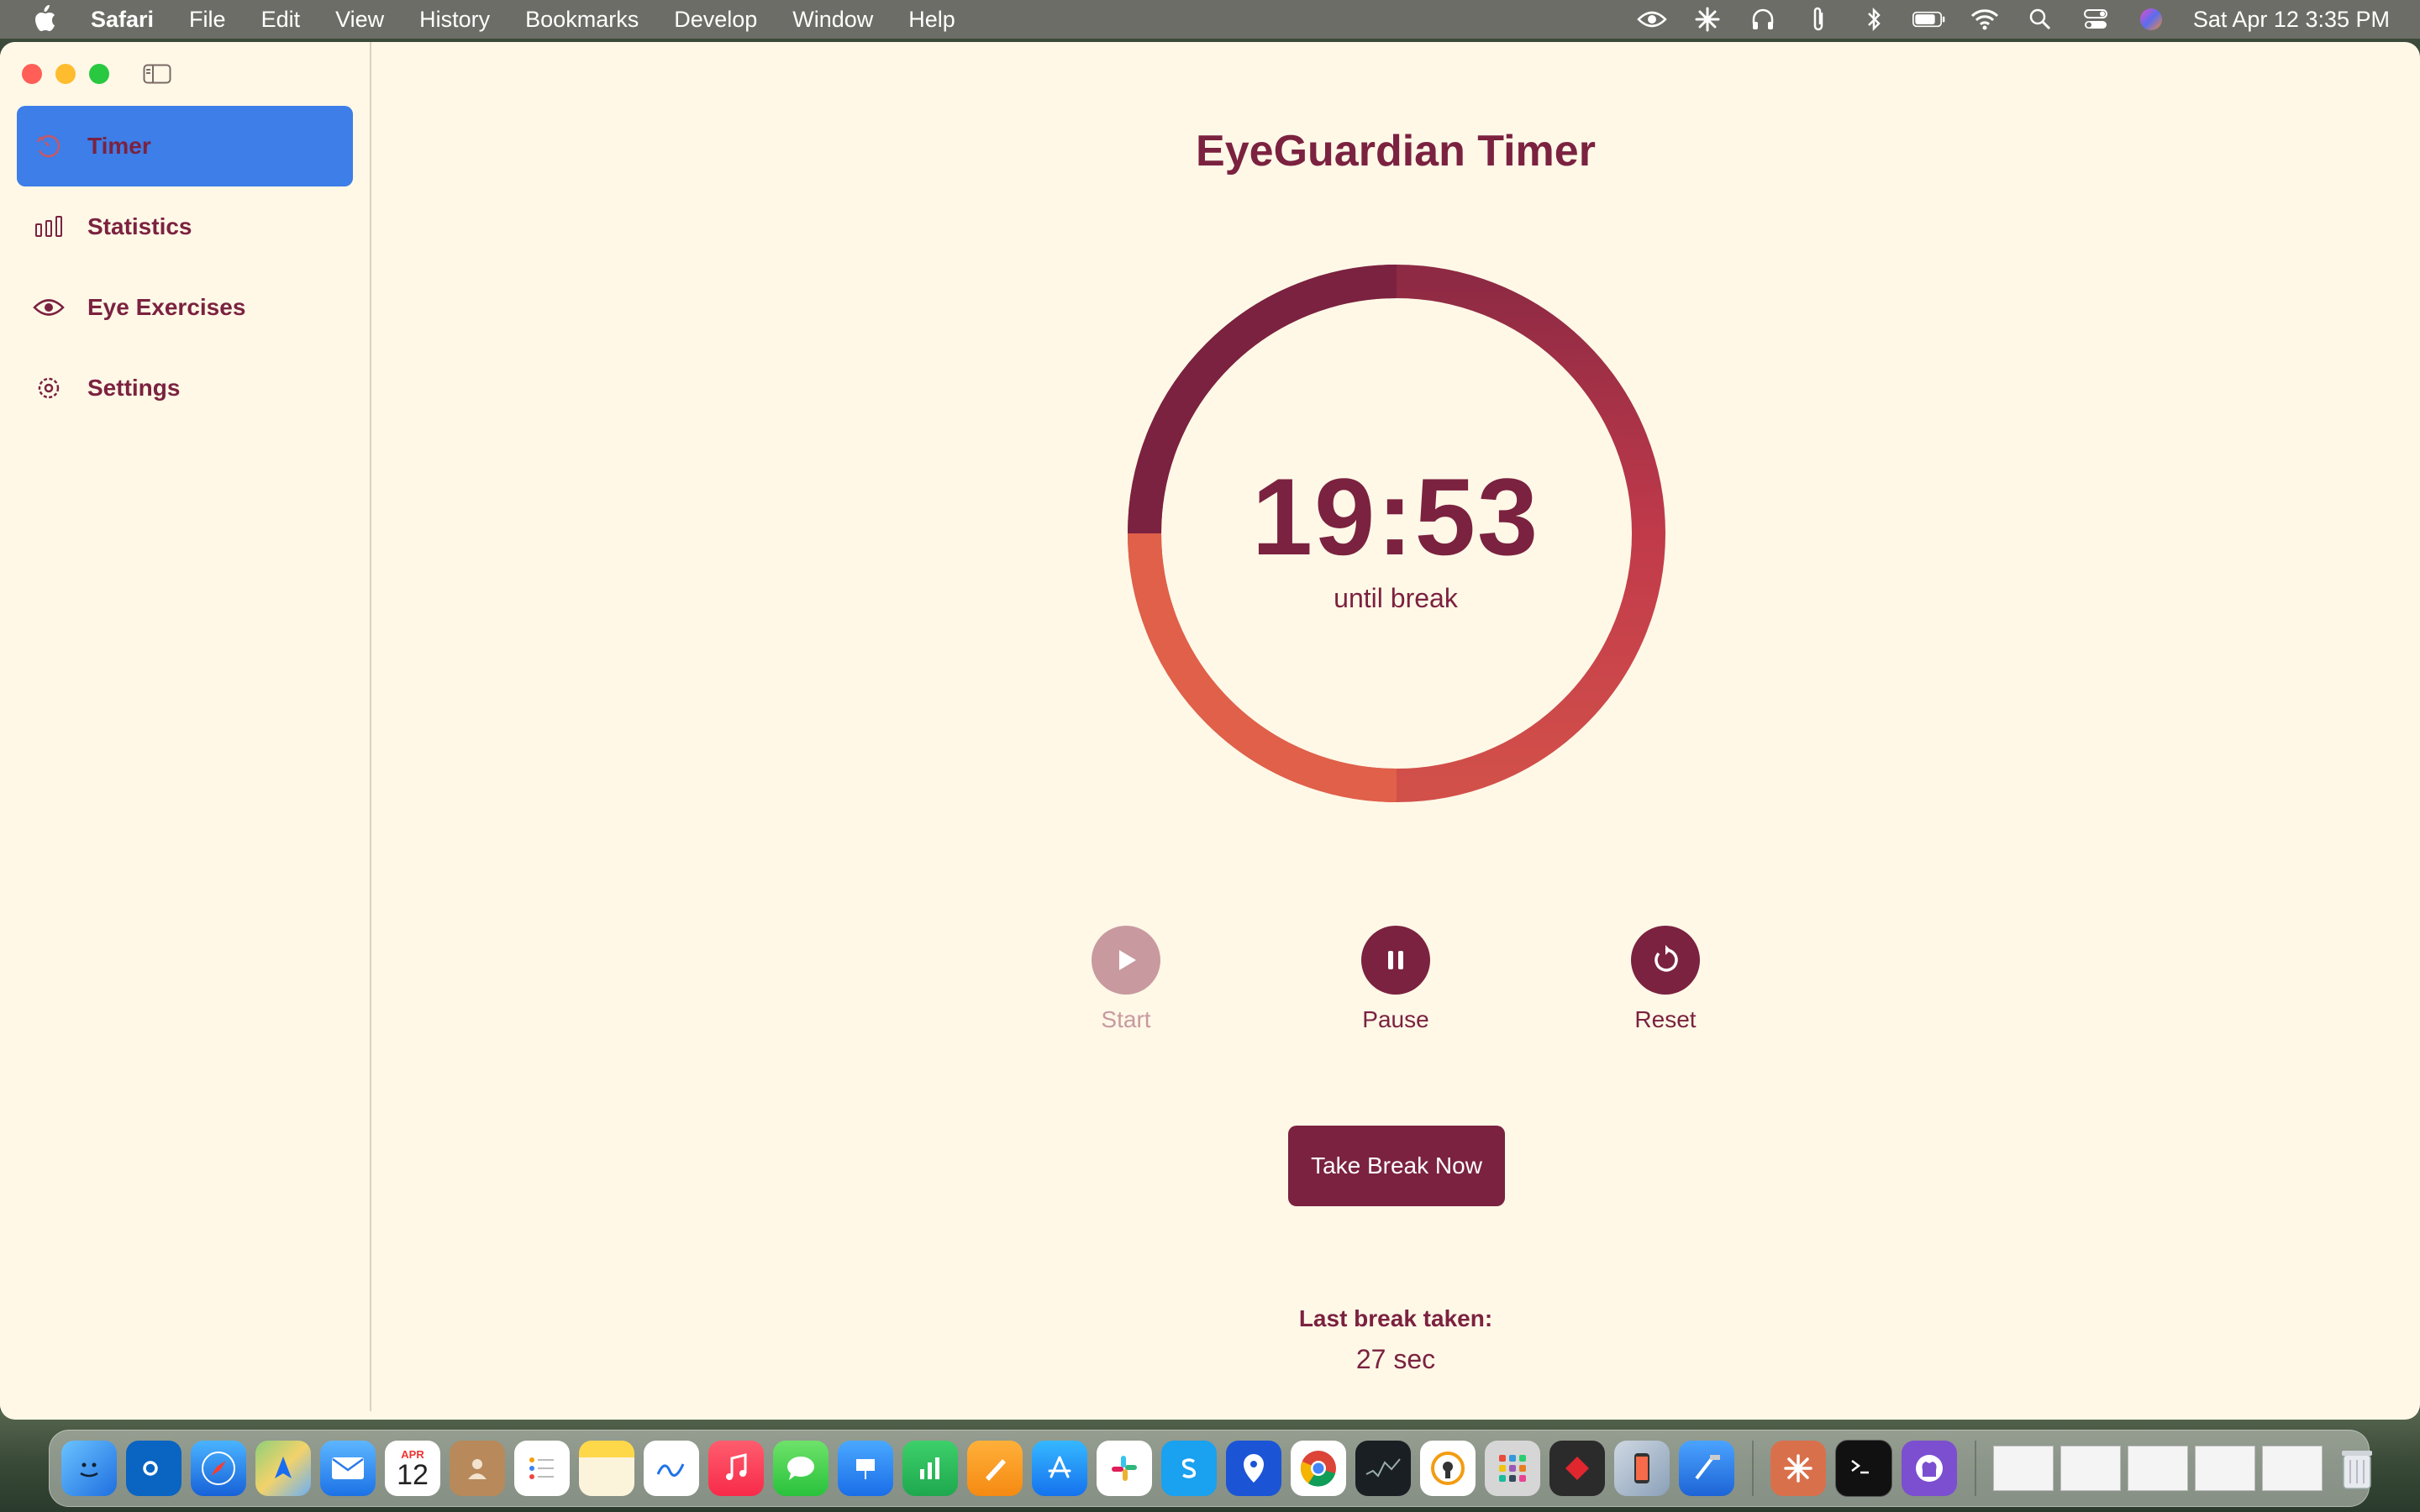  Describe the element at coordinates (166, 307) in the screenshot. I see `sidebar-item-label: Eye Exercises` at that location.